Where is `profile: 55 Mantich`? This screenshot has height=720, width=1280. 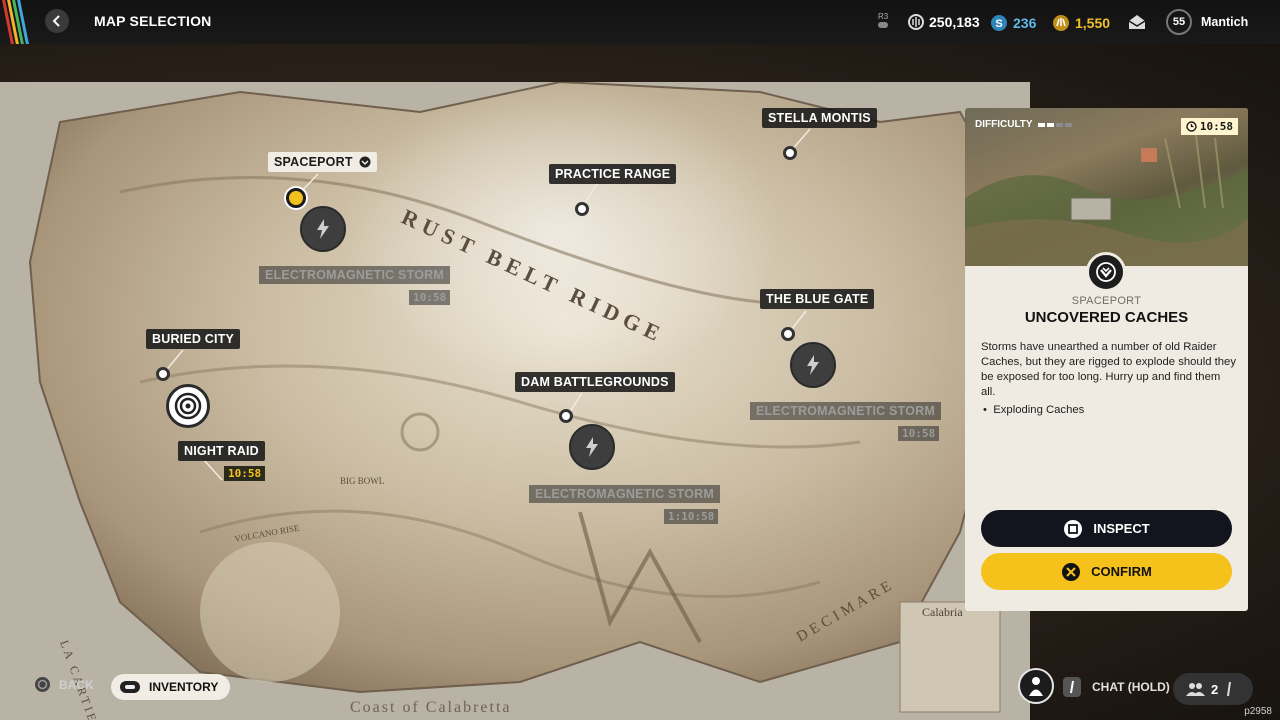
profile: 55 Mantich is located at coordinates (1207, 22).